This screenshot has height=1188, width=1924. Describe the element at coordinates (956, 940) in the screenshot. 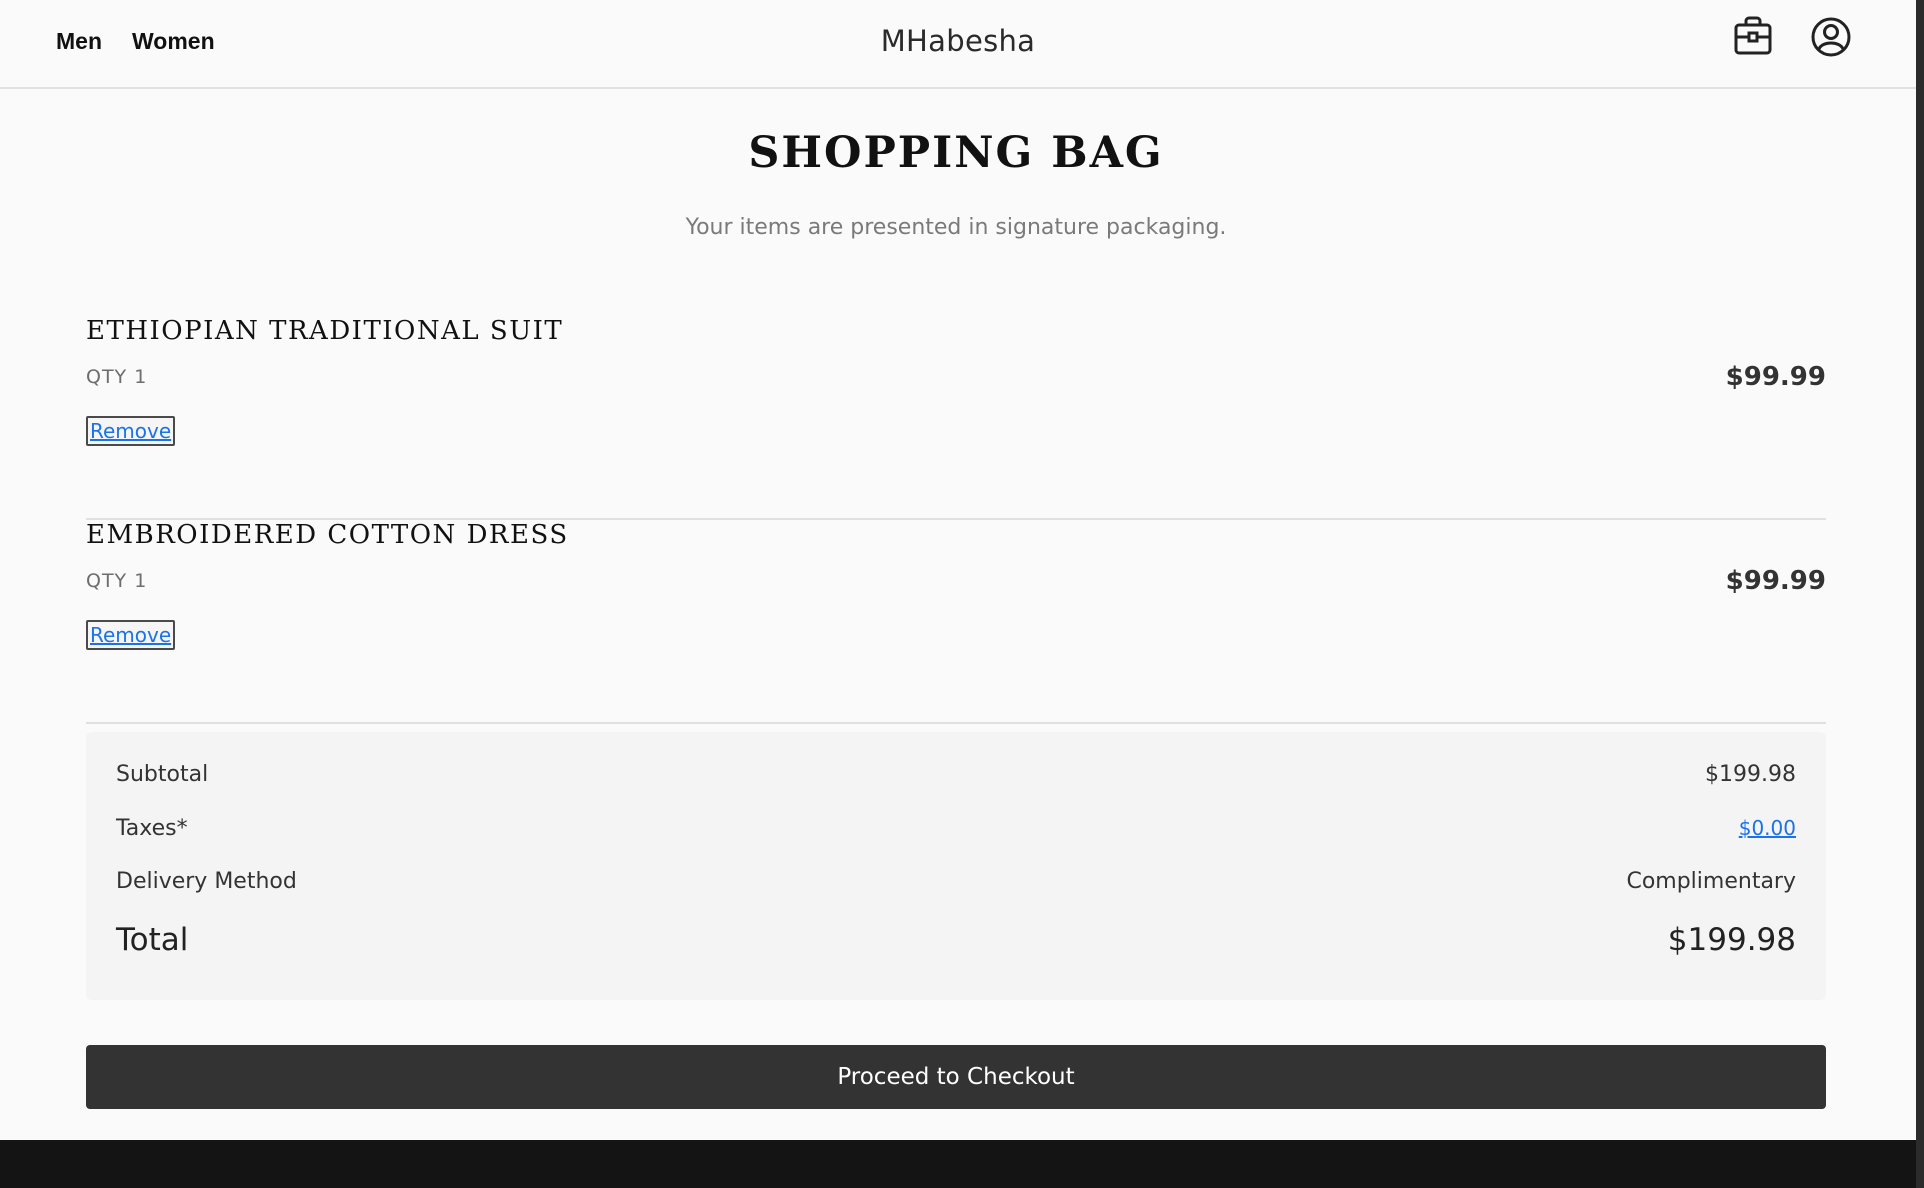

I see `total-row: Total $199.98` at that location.